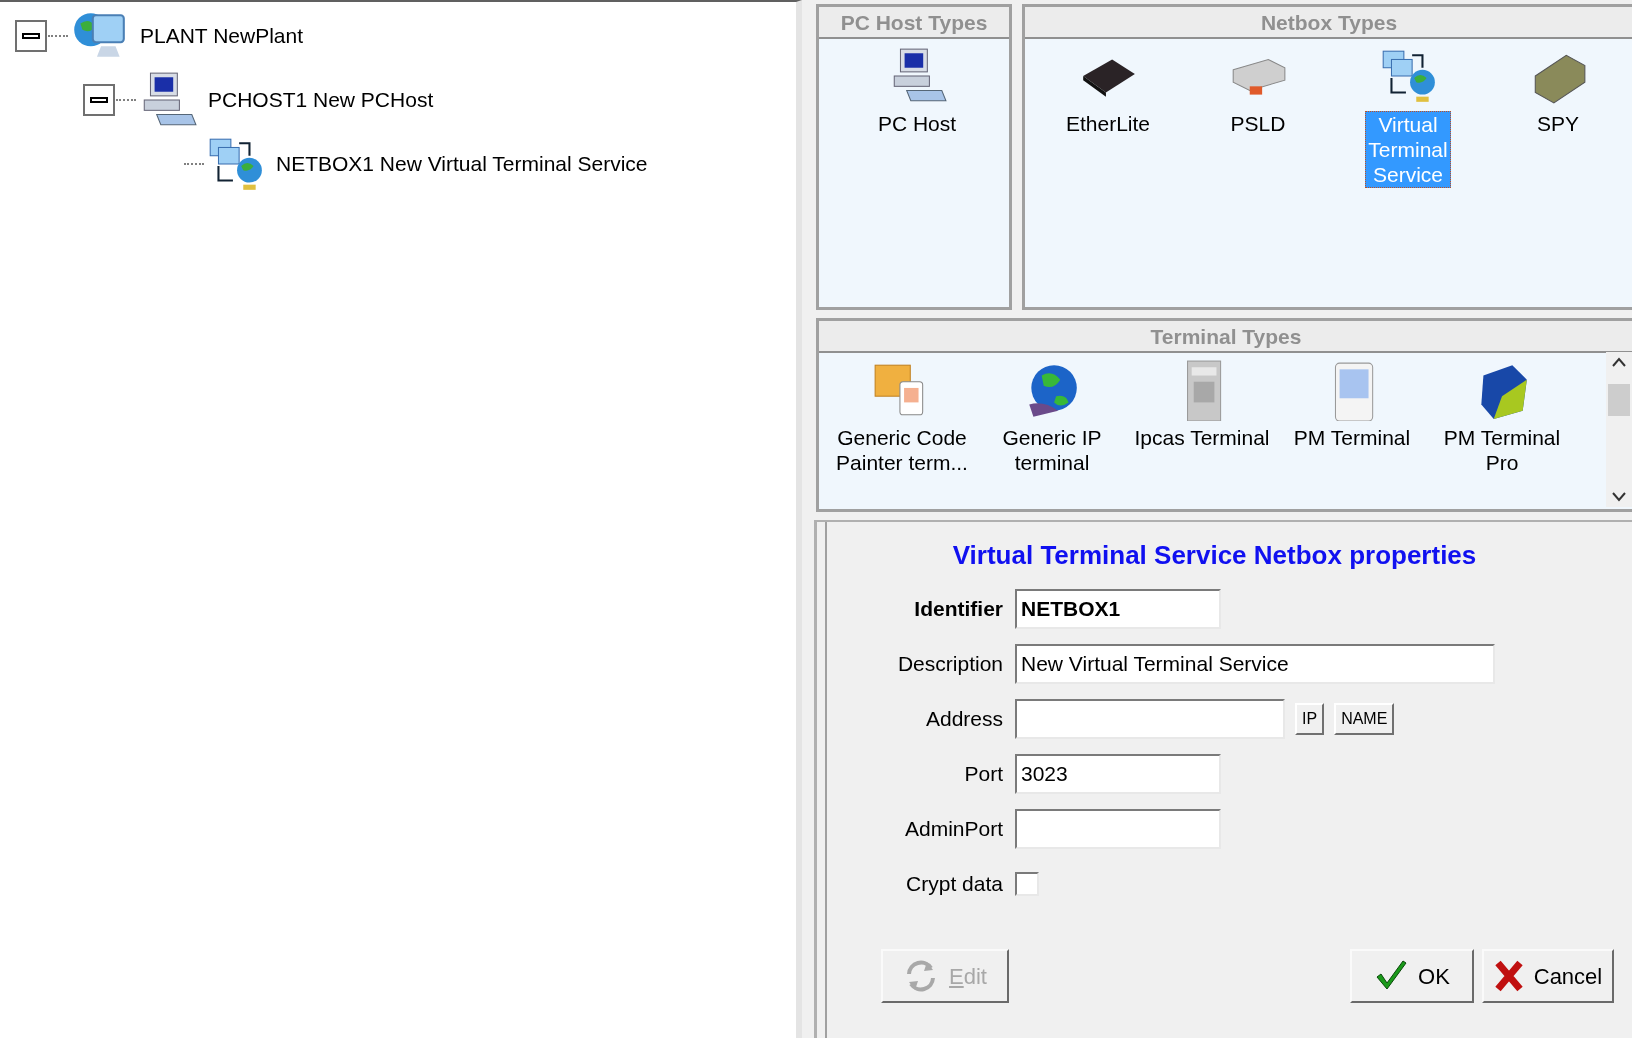 This screenshot has height=1038, width=1632. What do you see at coordinates (1412, 976) in the screenshot?
I see `ok-button: OK` at bounding box center [1412, 976].